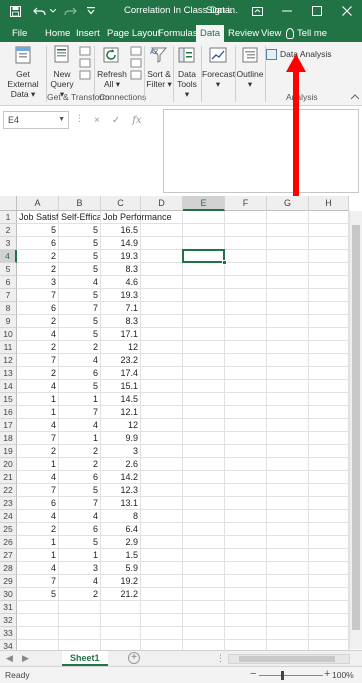 This screenshot has width=362, height=683. Describe the element at coordinates (23, 72) in the screenshot. I see `get-external-data-button: Get External Data ▾` at that location.